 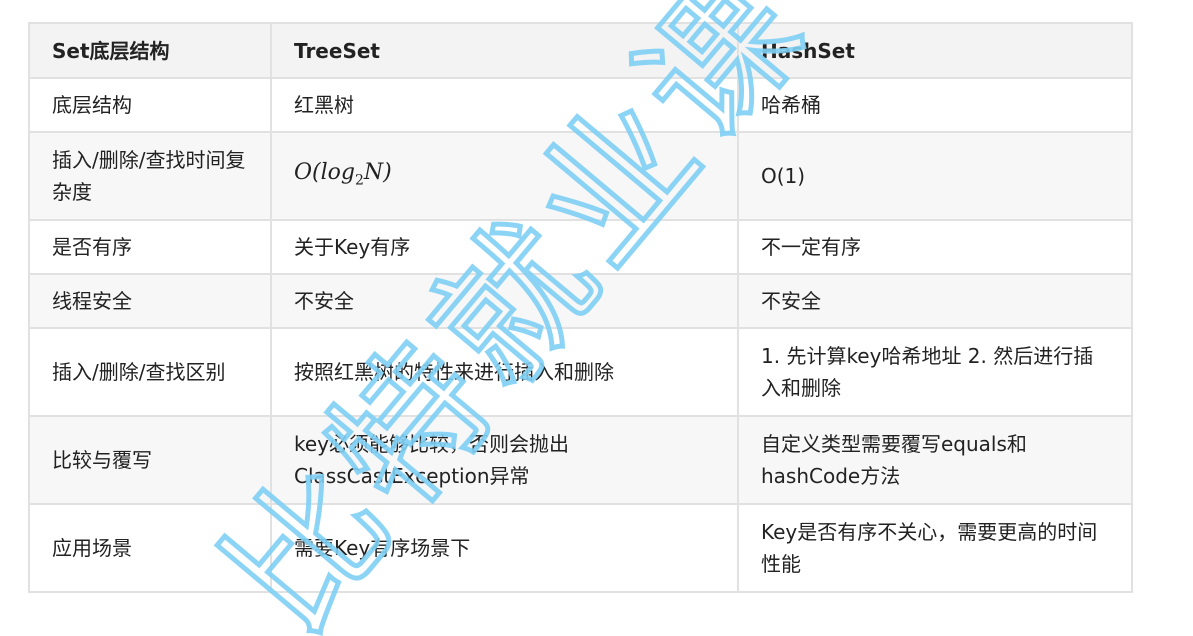 I want to click on row-label: 插入/删除/查找区别, so click(x=150, y=372).